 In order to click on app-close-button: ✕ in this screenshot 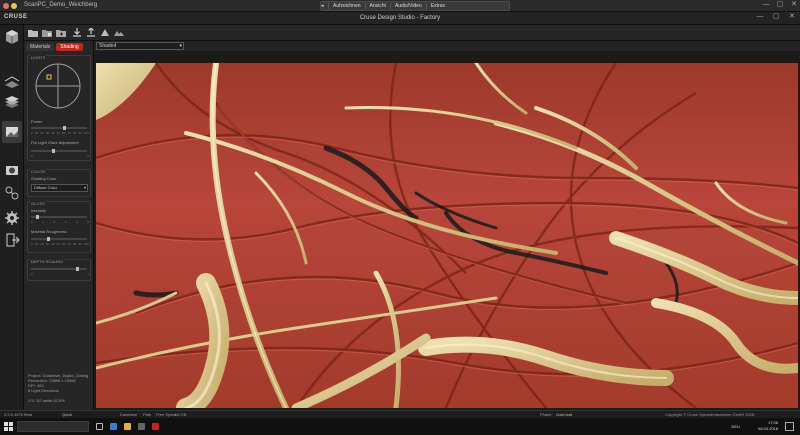, I will do `click(792, 17)`.